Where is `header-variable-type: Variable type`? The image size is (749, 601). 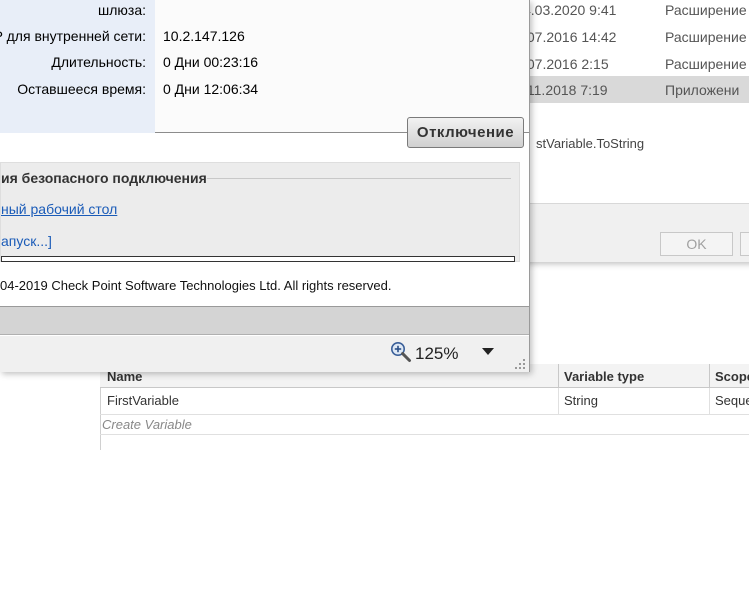 header-variable-type: Variable type is located at coordinates (604, 376).